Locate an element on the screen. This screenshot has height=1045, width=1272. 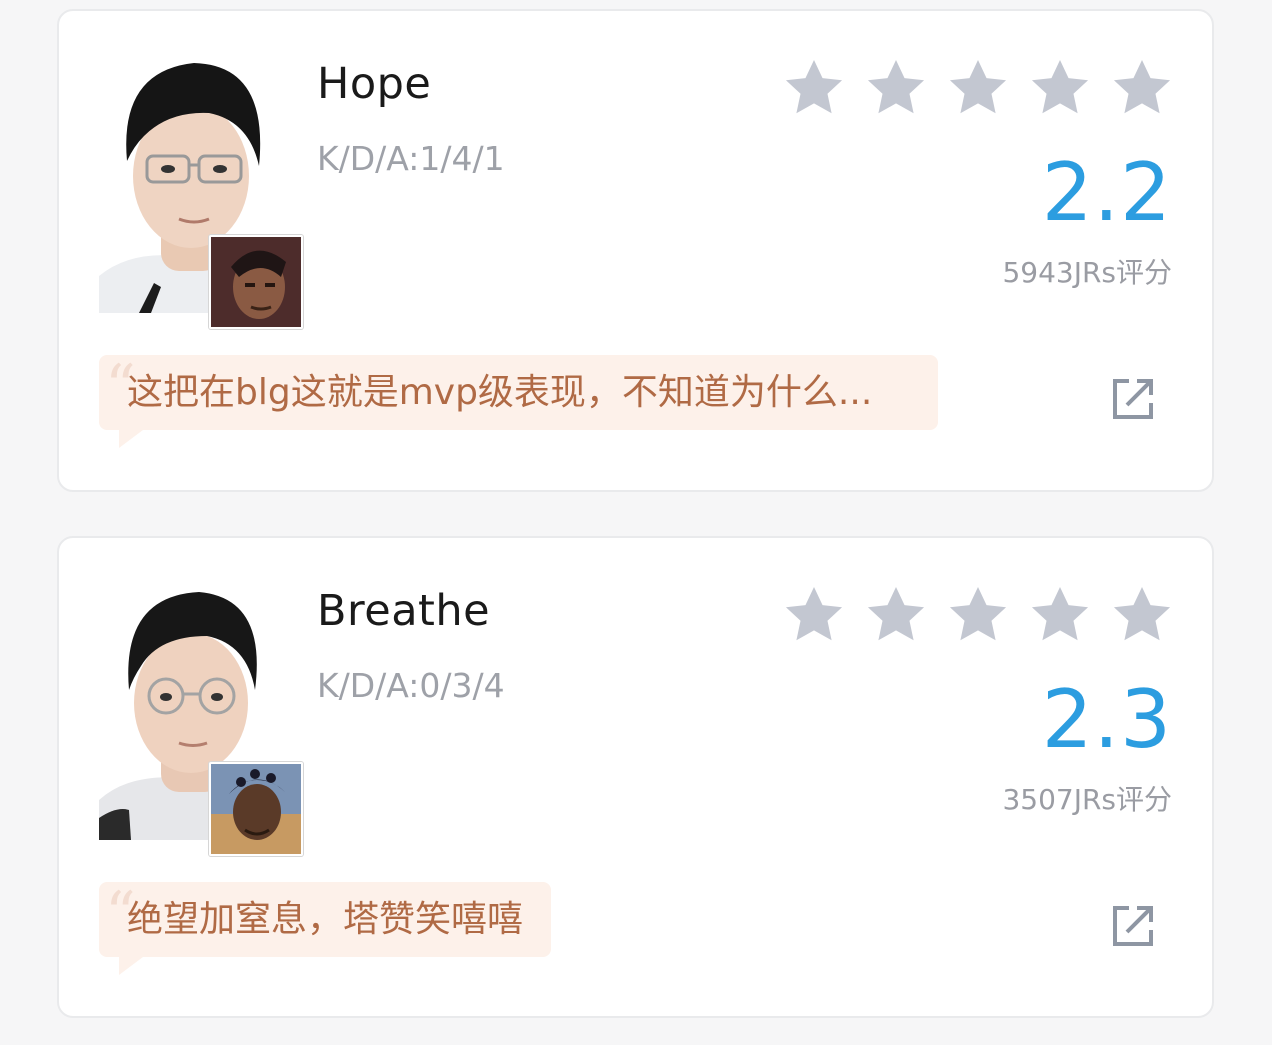
player-kda: K/D/A:1/4/1 is located at coordinates (411, 158).